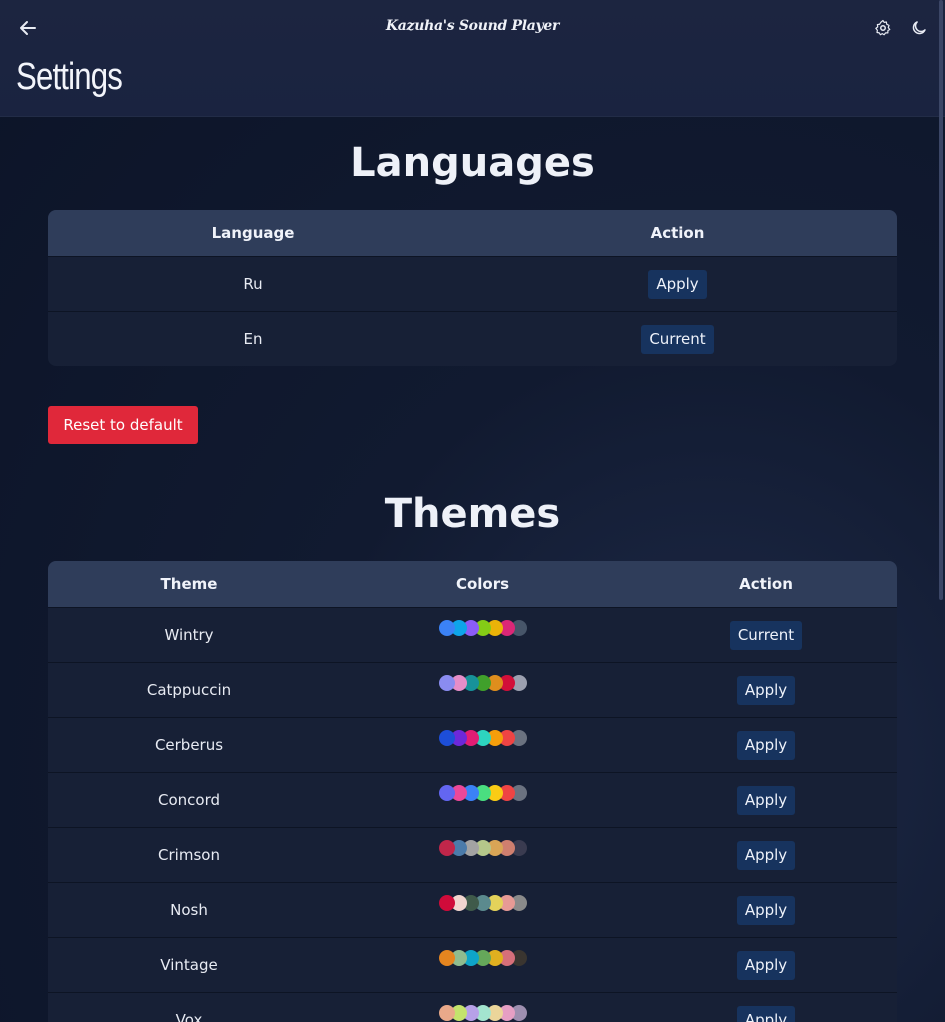  I want to click on theme-column-header: Theme, so click(189, 584).